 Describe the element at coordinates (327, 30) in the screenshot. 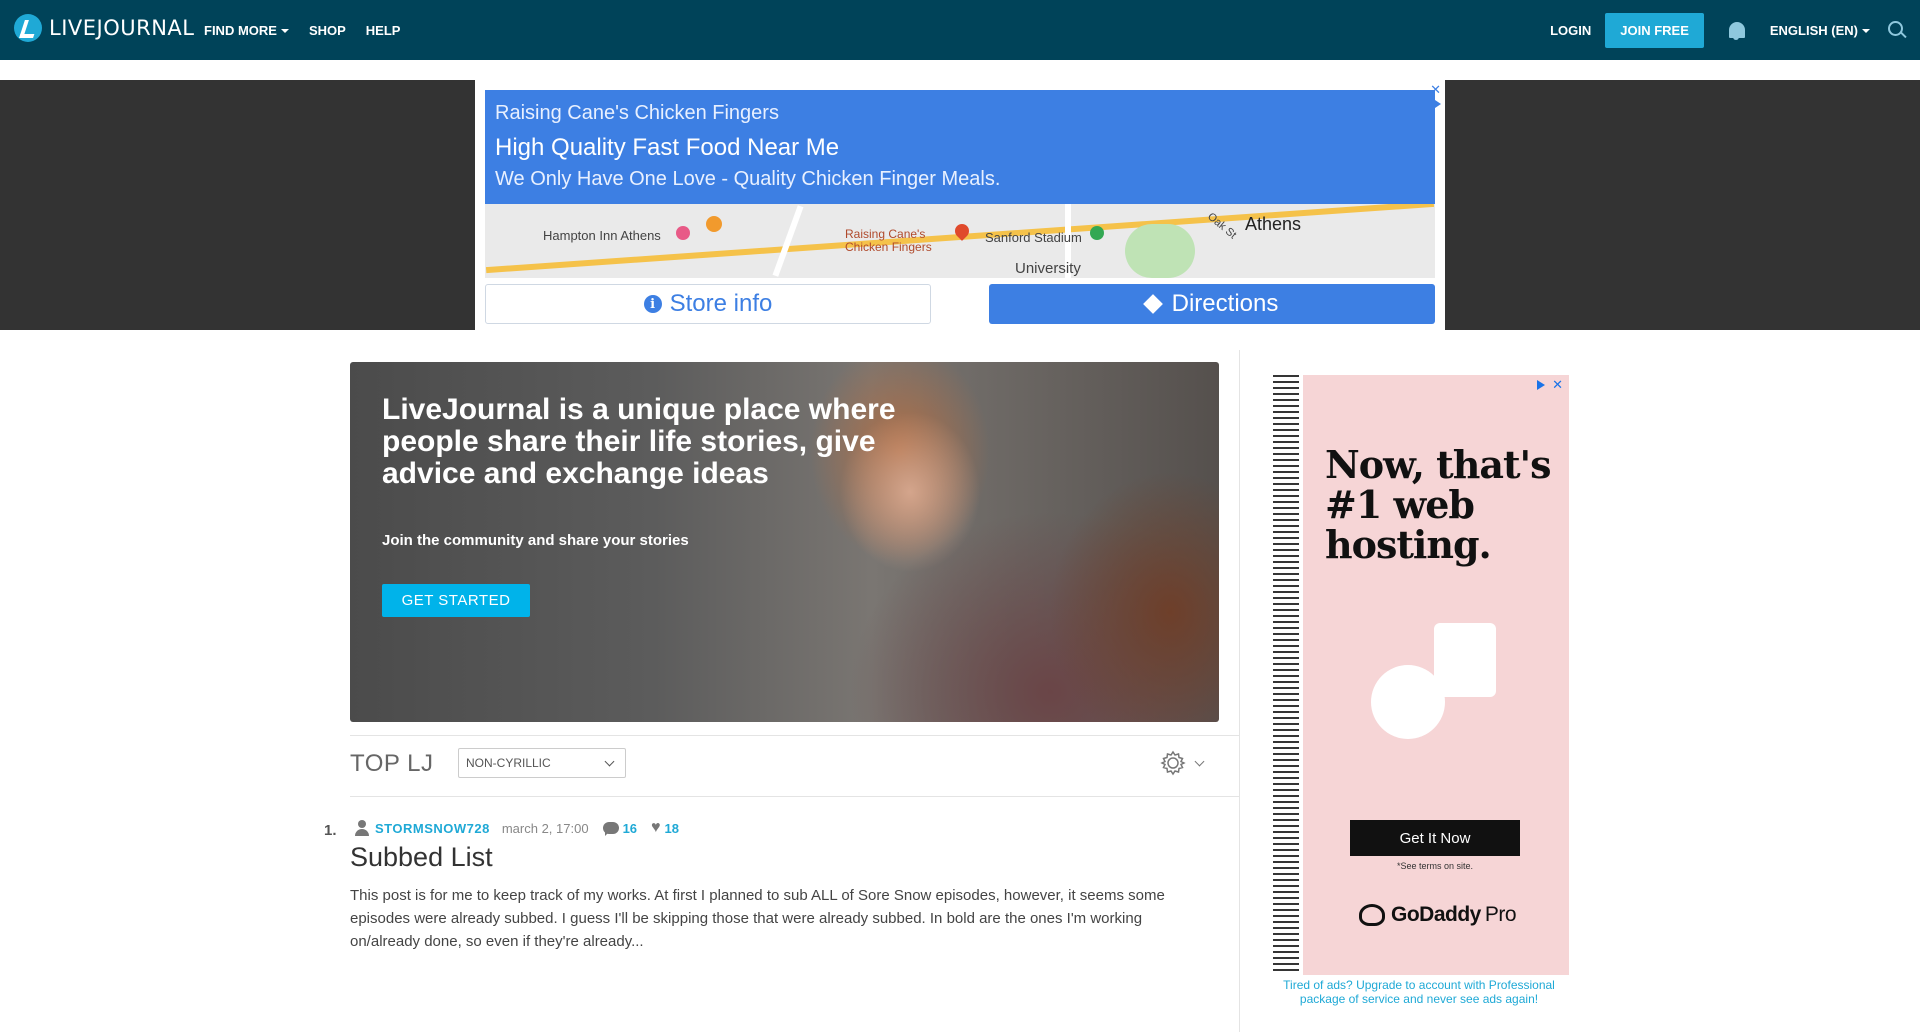

I see `nav-shop: SHOP` at that location.